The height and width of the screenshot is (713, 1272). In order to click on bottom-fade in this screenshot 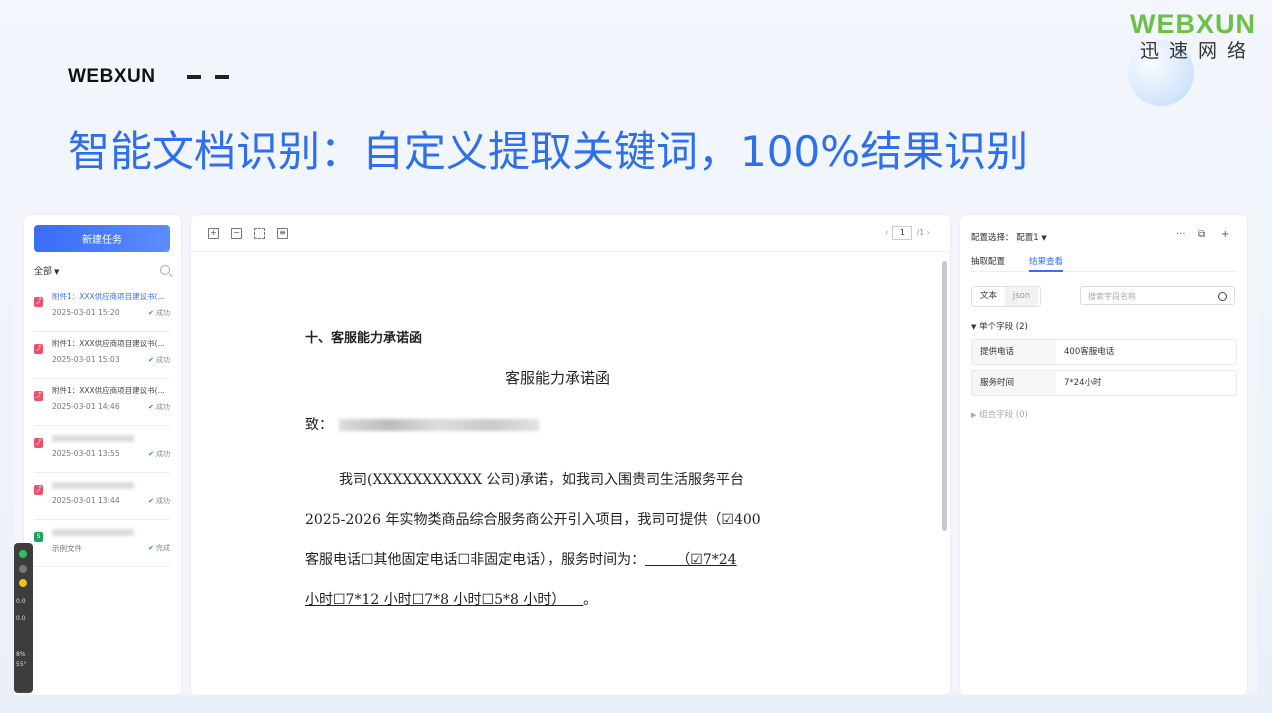, I will do `click(636, 702)`.